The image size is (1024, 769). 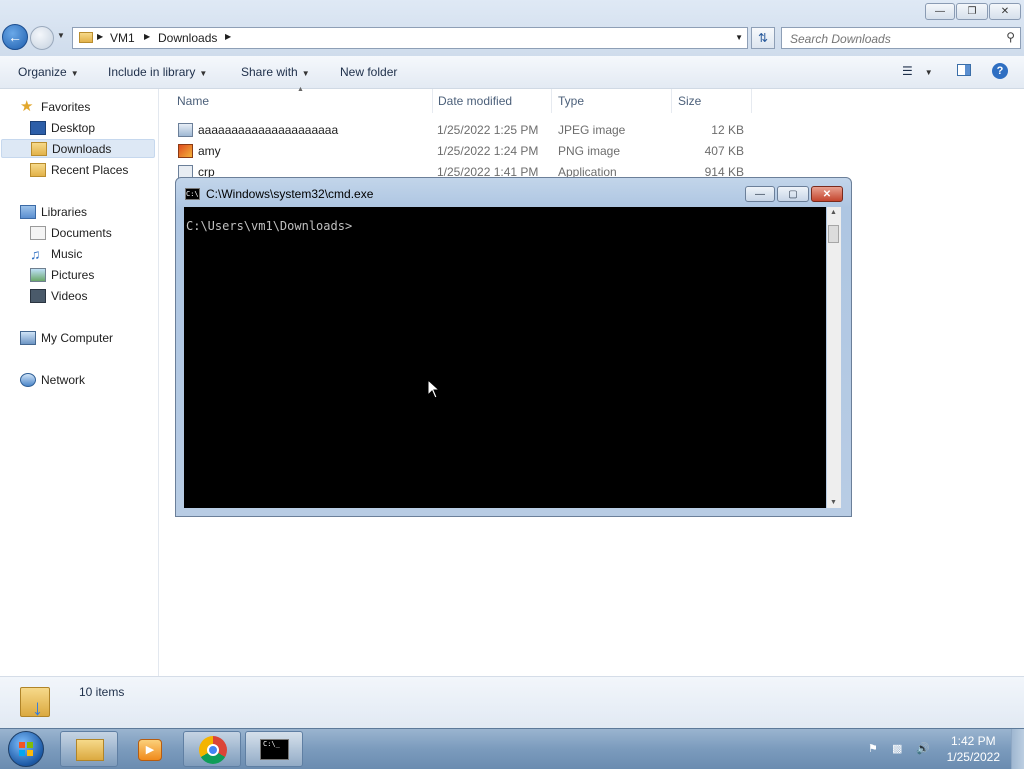 What do you see at coordinates (689, 101) in the screenshot?
I see `column-header-size: Size` at bounding box center [689, 101].